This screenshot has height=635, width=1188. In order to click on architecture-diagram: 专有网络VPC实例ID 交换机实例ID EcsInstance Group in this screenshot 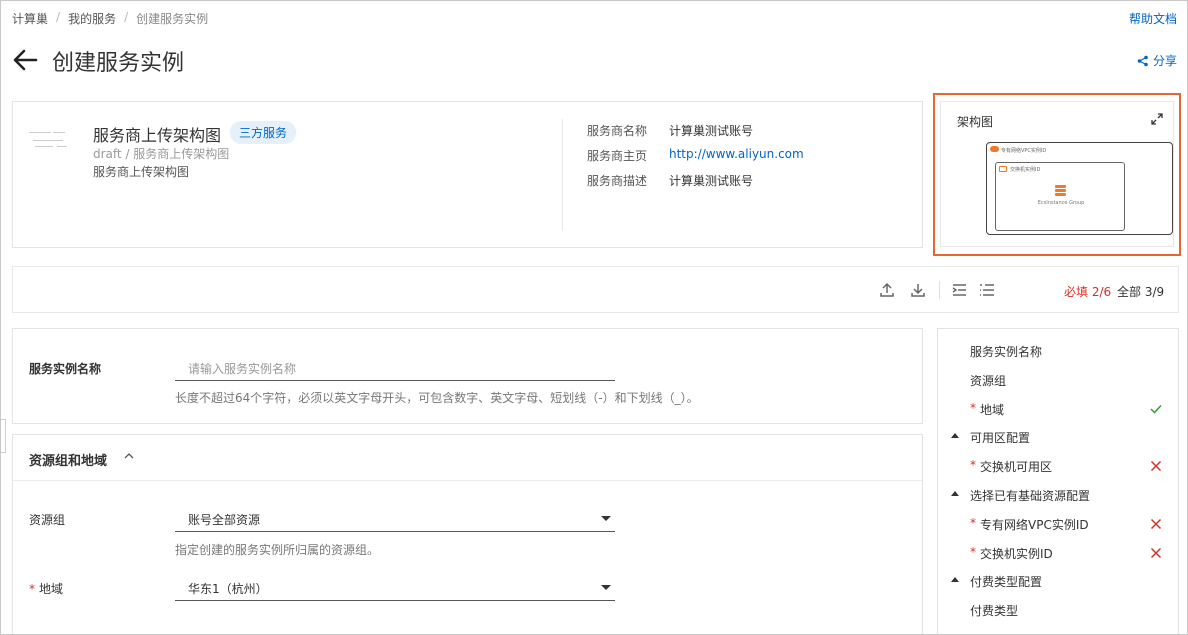, I will do `click(1079, 188)`.